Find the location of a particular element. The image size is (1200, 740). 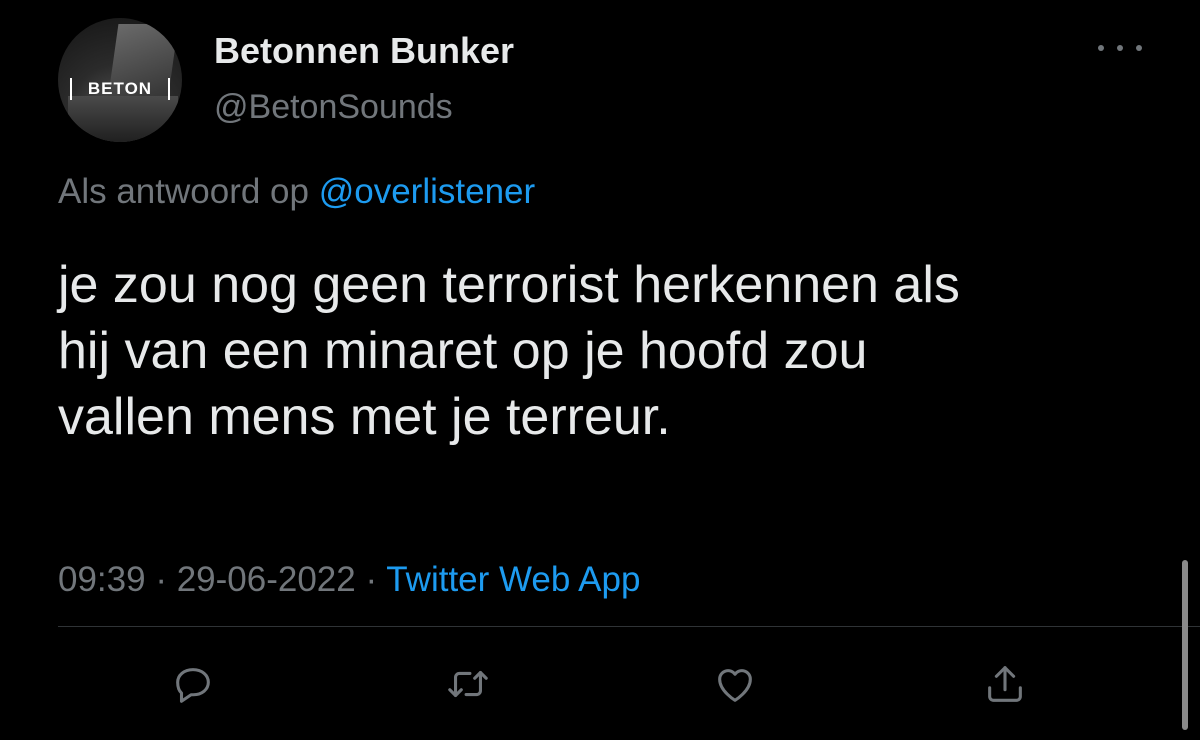

reply-icon is located at coordinates (193, 685).